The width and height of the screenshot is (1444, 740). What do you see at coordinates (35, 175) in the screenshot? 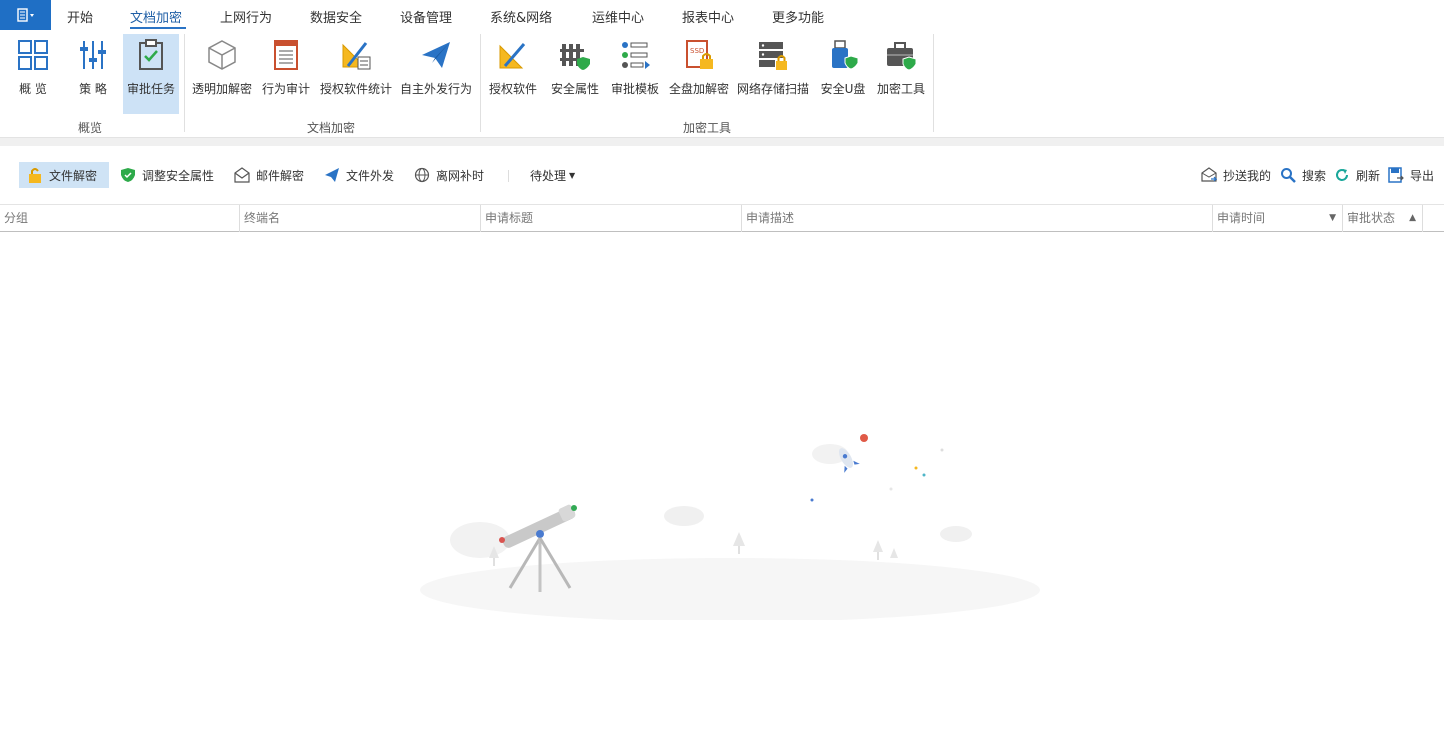
I see `padlock-open-icon` at bounding box center [35, 175].